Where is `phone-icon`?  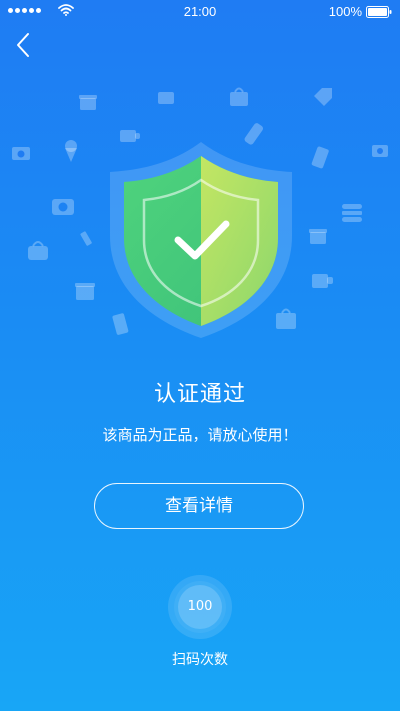
phone-icon is located at coordinates (320, 157).